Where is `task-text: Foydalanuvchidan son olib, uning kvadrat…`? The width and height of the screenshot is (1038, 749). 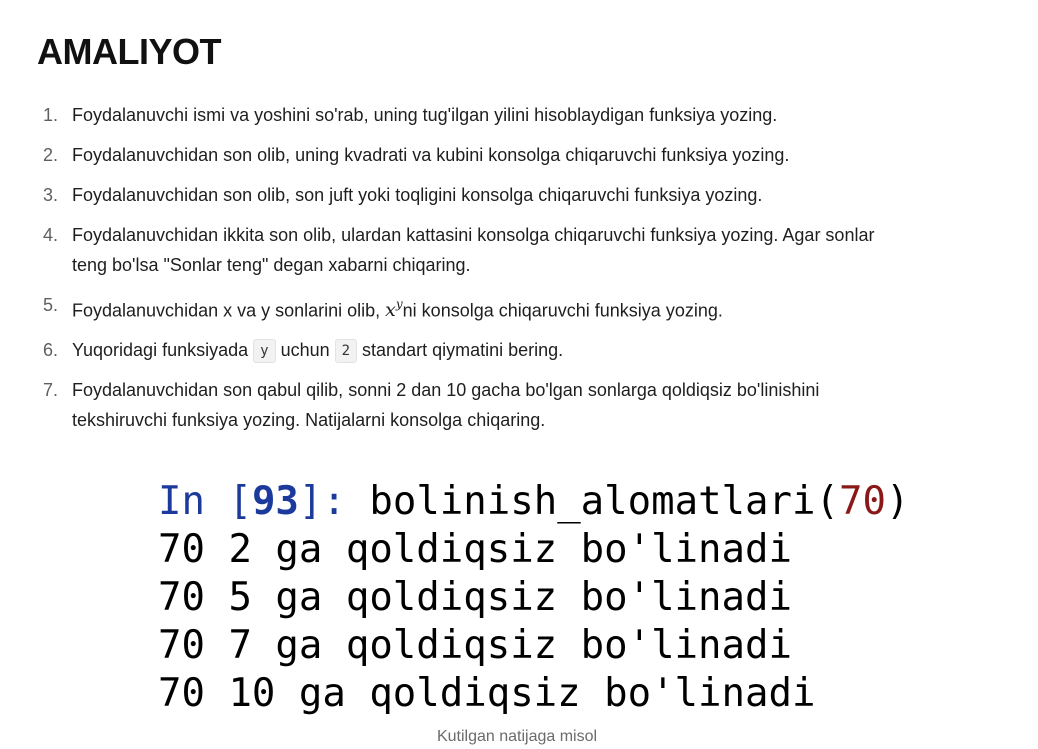 task-text: Foydalanuvchidan son olib, uning kvadrat… is located at coordinates (431, 155).